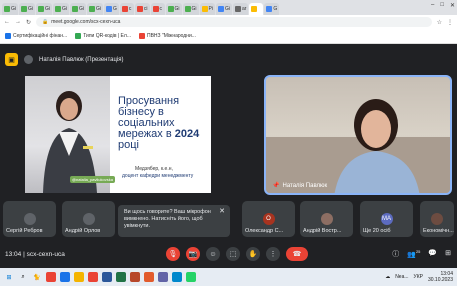 This screenshot has width=457, height=286. What do you see at coordinates (37, 277) in the screenshot?
I see `cat-icon: 🐈` at bounding box center [37, 277].